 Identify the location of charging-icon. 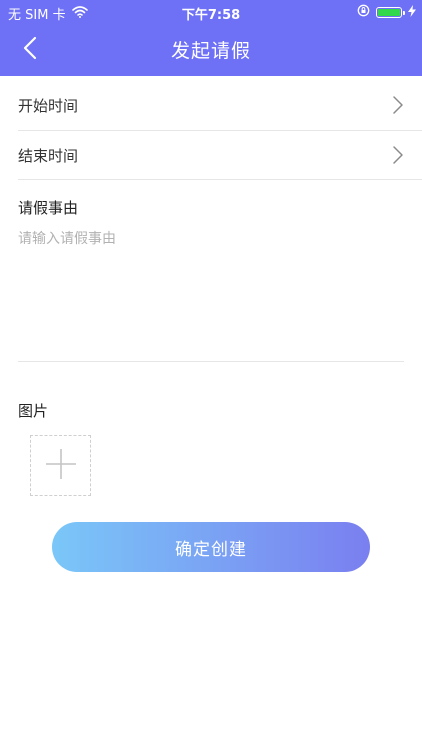
(412, 12).